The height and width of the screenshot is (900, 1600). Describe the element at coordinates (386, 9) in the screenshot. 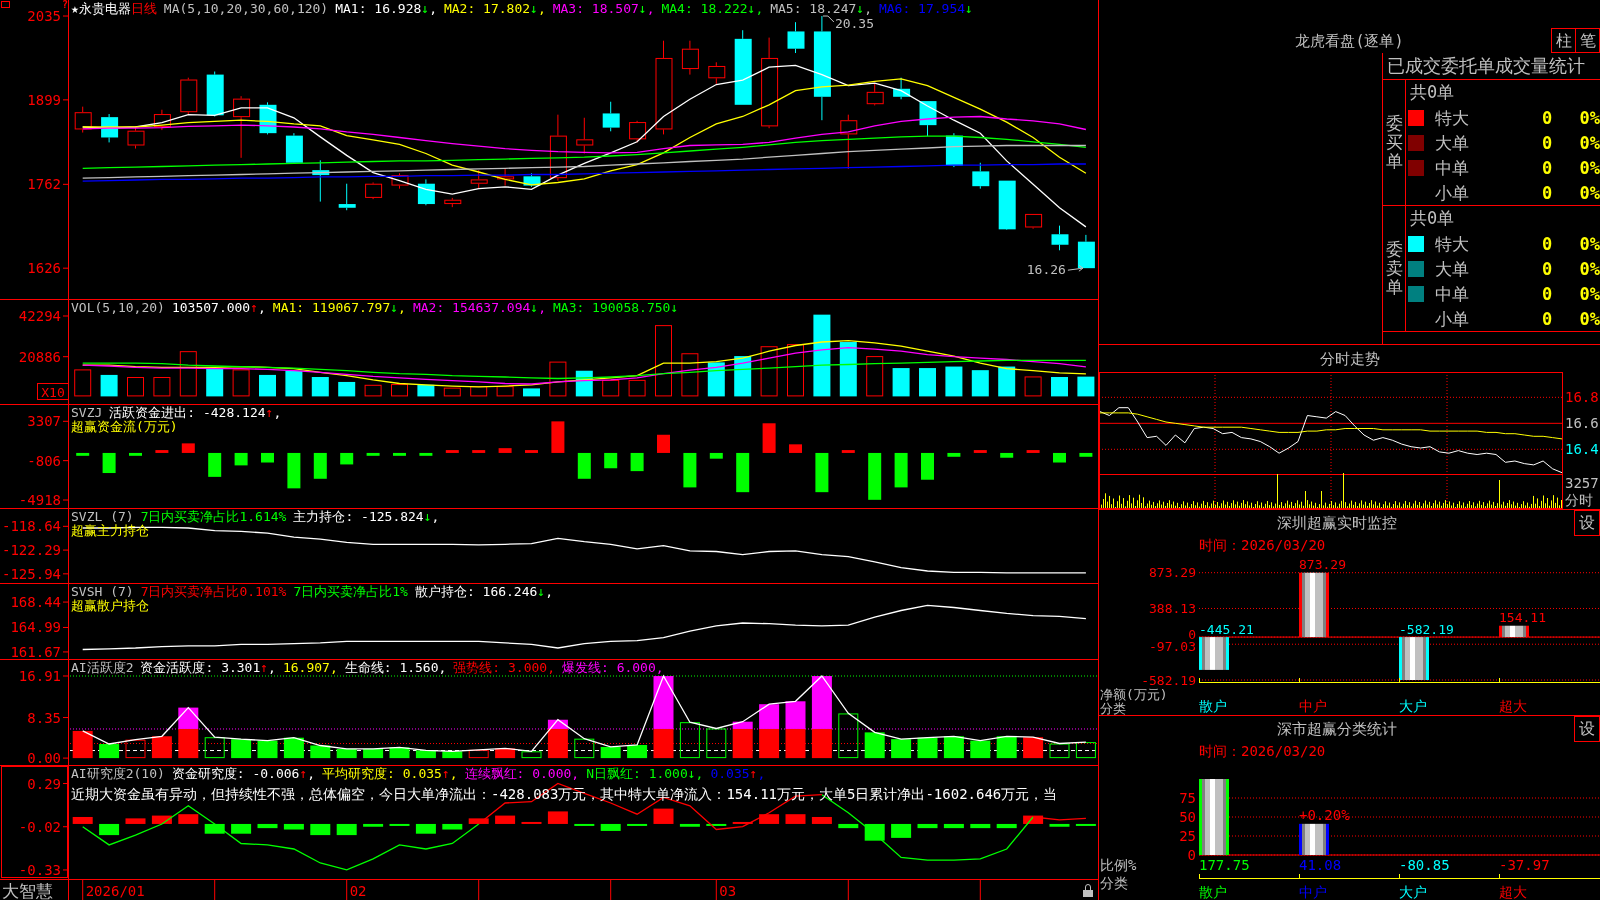

I see `indicator-value: MA1: 16.928↓,` at that location.